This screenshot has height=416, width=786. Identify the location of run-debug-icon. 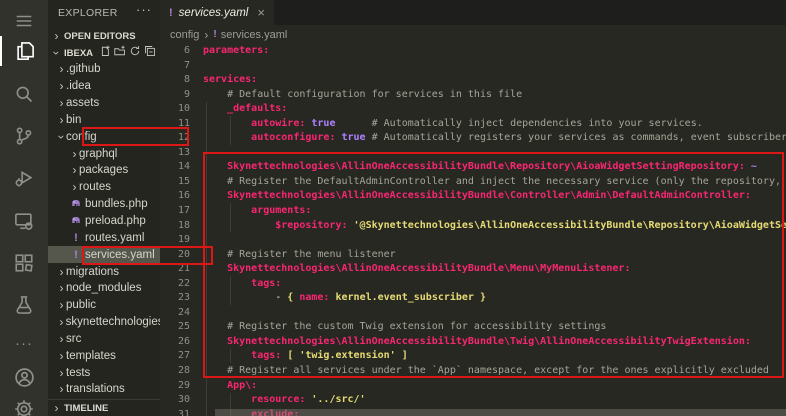
(24, 178).